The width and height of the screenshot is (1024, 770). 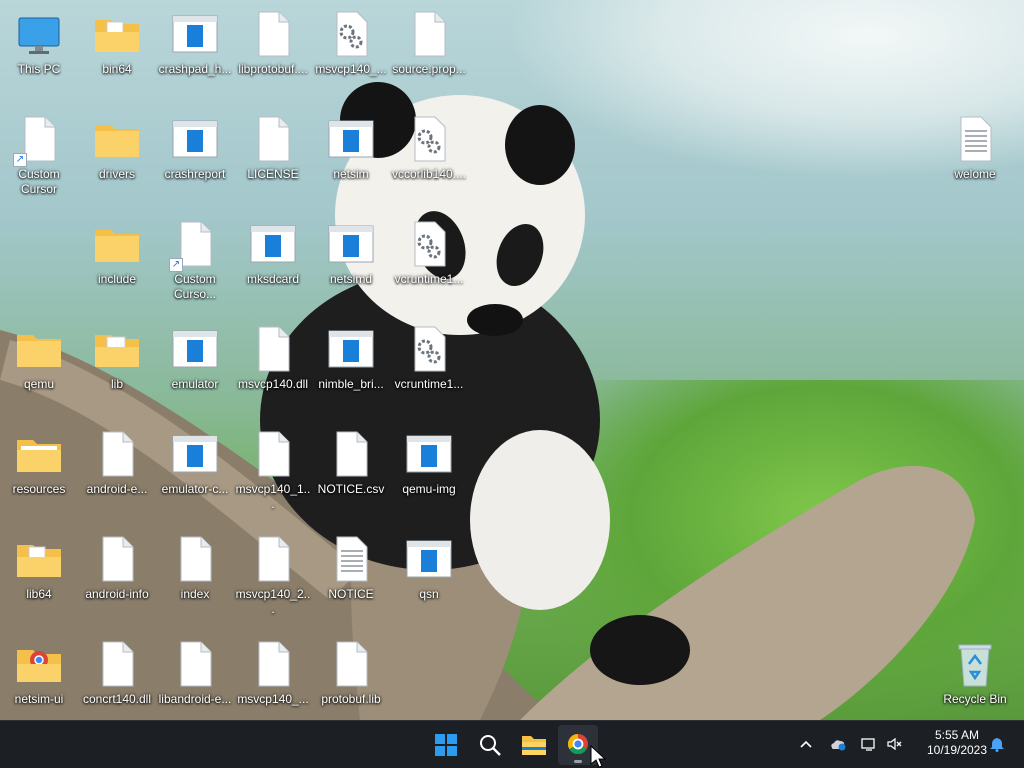 I want to click on start-icon, so click(x=446, y=745).